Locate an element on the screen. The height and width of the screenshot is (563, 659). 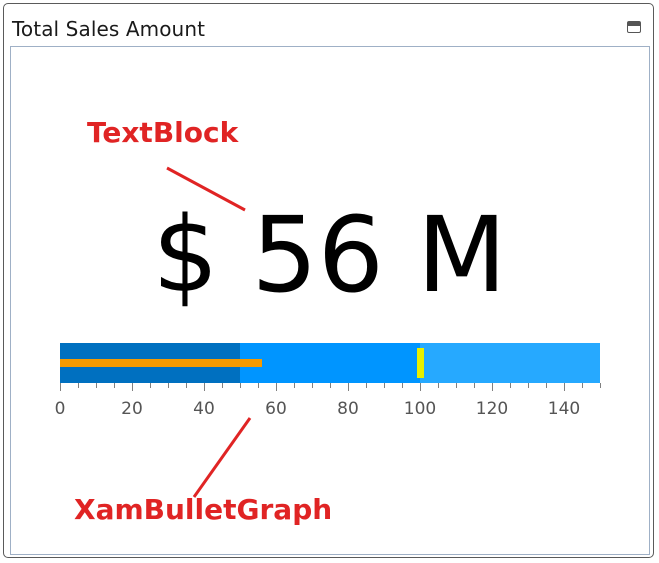
bullet-value-bar is located at coordinates (161, 363).